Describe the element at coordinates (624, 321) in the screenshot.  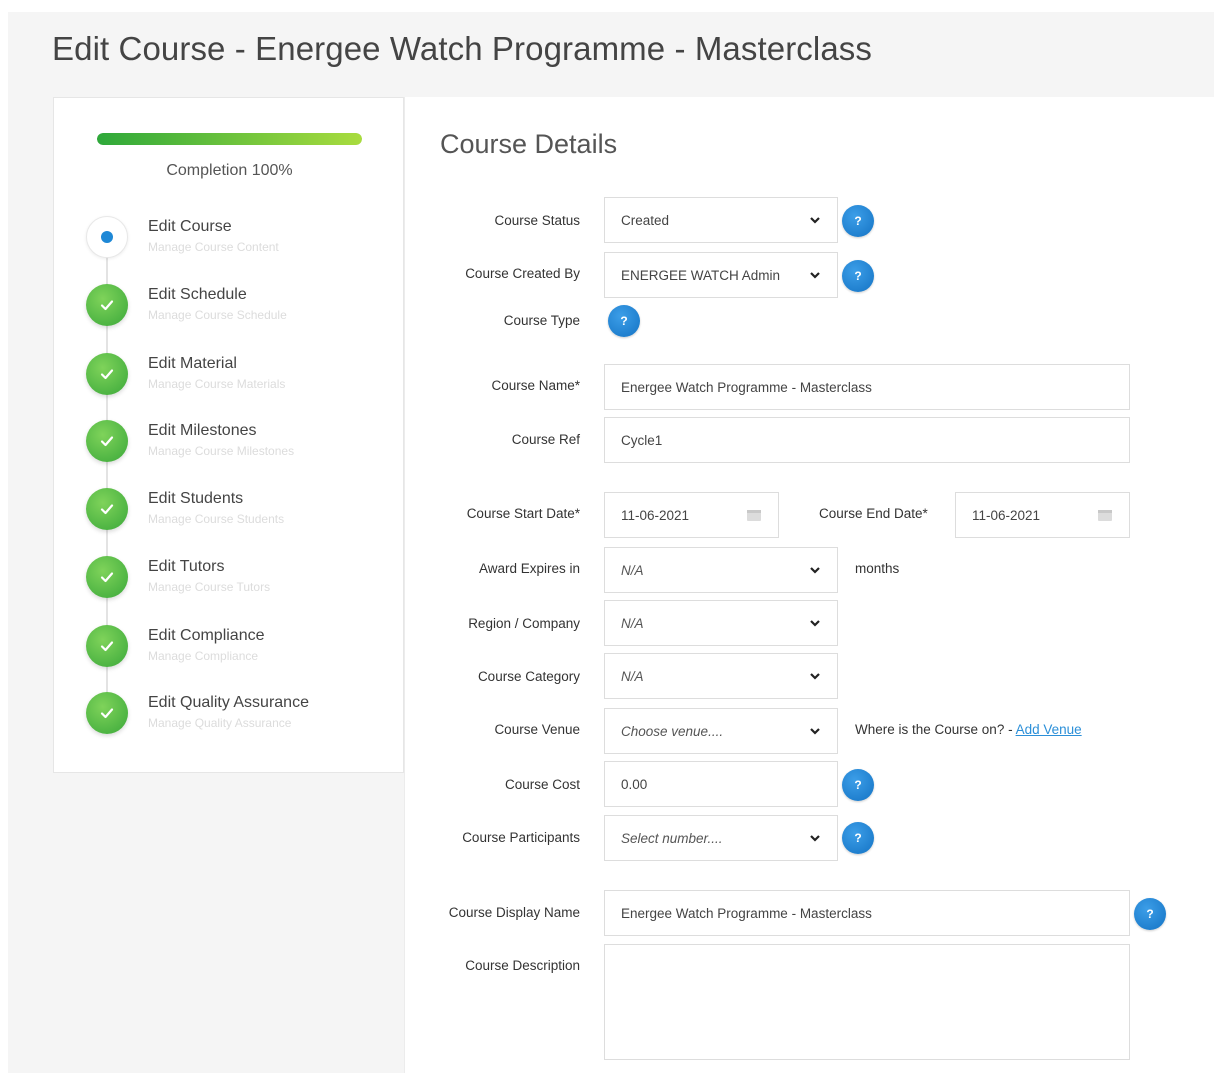
I see `course-type-help-icon: ?` at that location.